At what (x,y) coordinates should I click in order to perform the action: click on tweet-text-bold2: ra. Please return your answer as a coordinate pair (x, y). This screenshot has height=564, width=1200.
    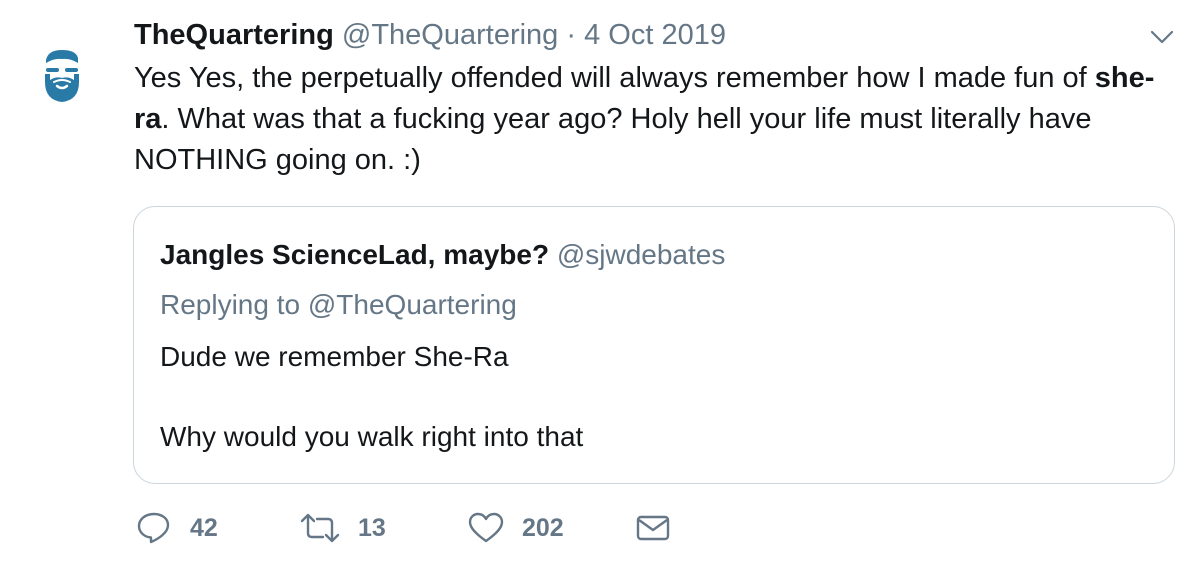
    Looking at the image, I should click on (148, 119).